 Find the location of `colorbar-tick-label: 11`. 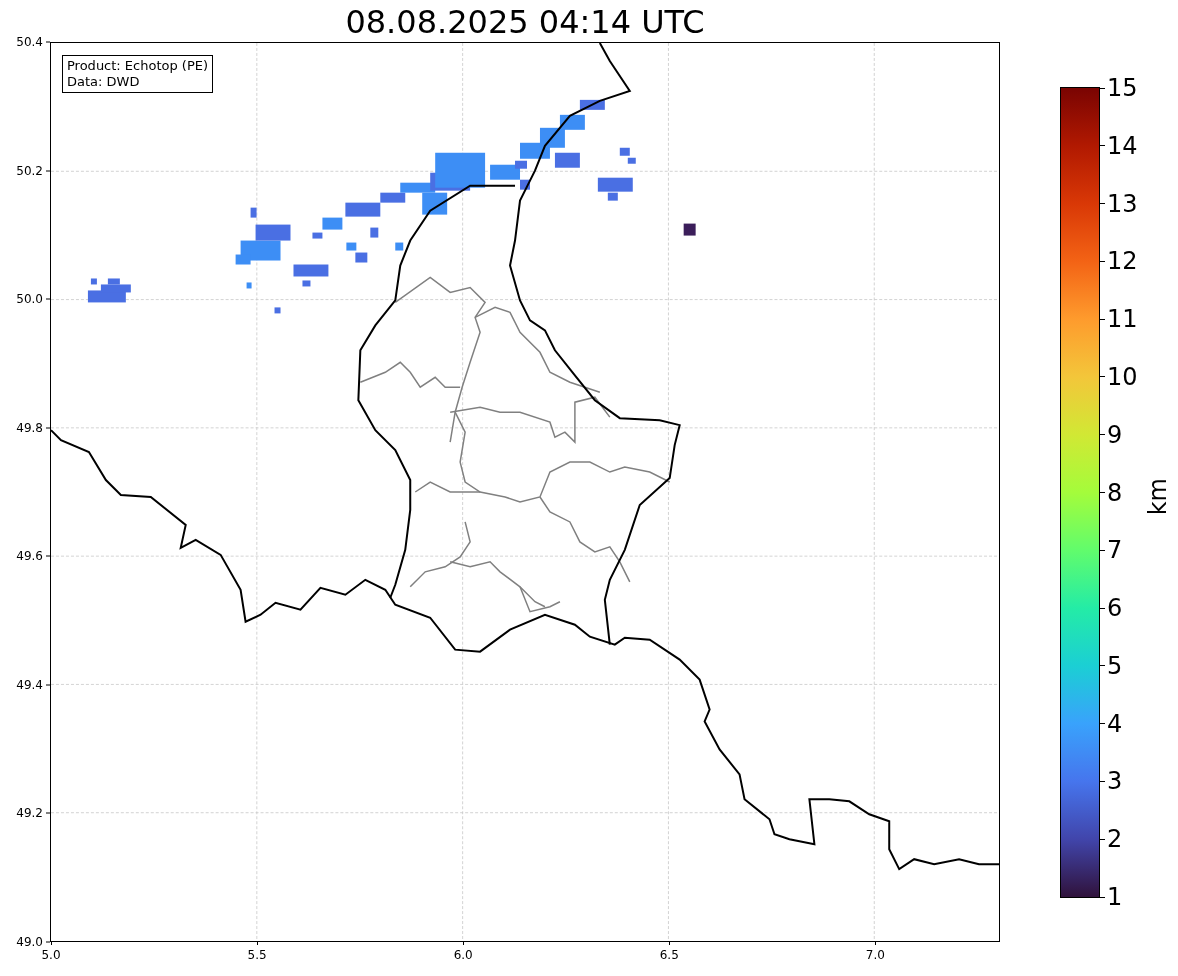

colorbar-tick-label: 11 is located at coordinates (1122, 319).